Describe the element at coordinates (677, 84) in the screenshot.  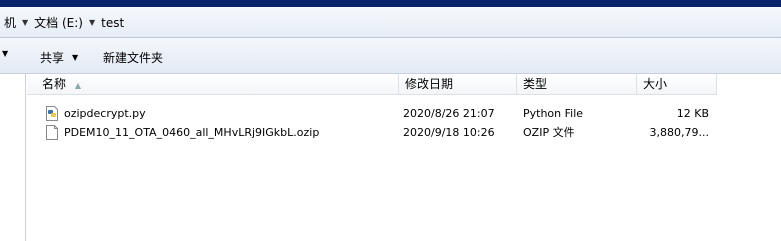
I see `column-header-size: 大小` at that location.